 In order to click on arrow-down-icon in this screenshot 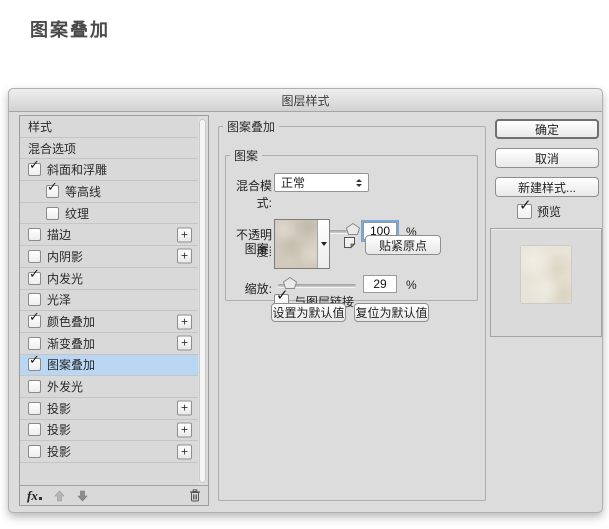, I will do `click(82, 495)`.